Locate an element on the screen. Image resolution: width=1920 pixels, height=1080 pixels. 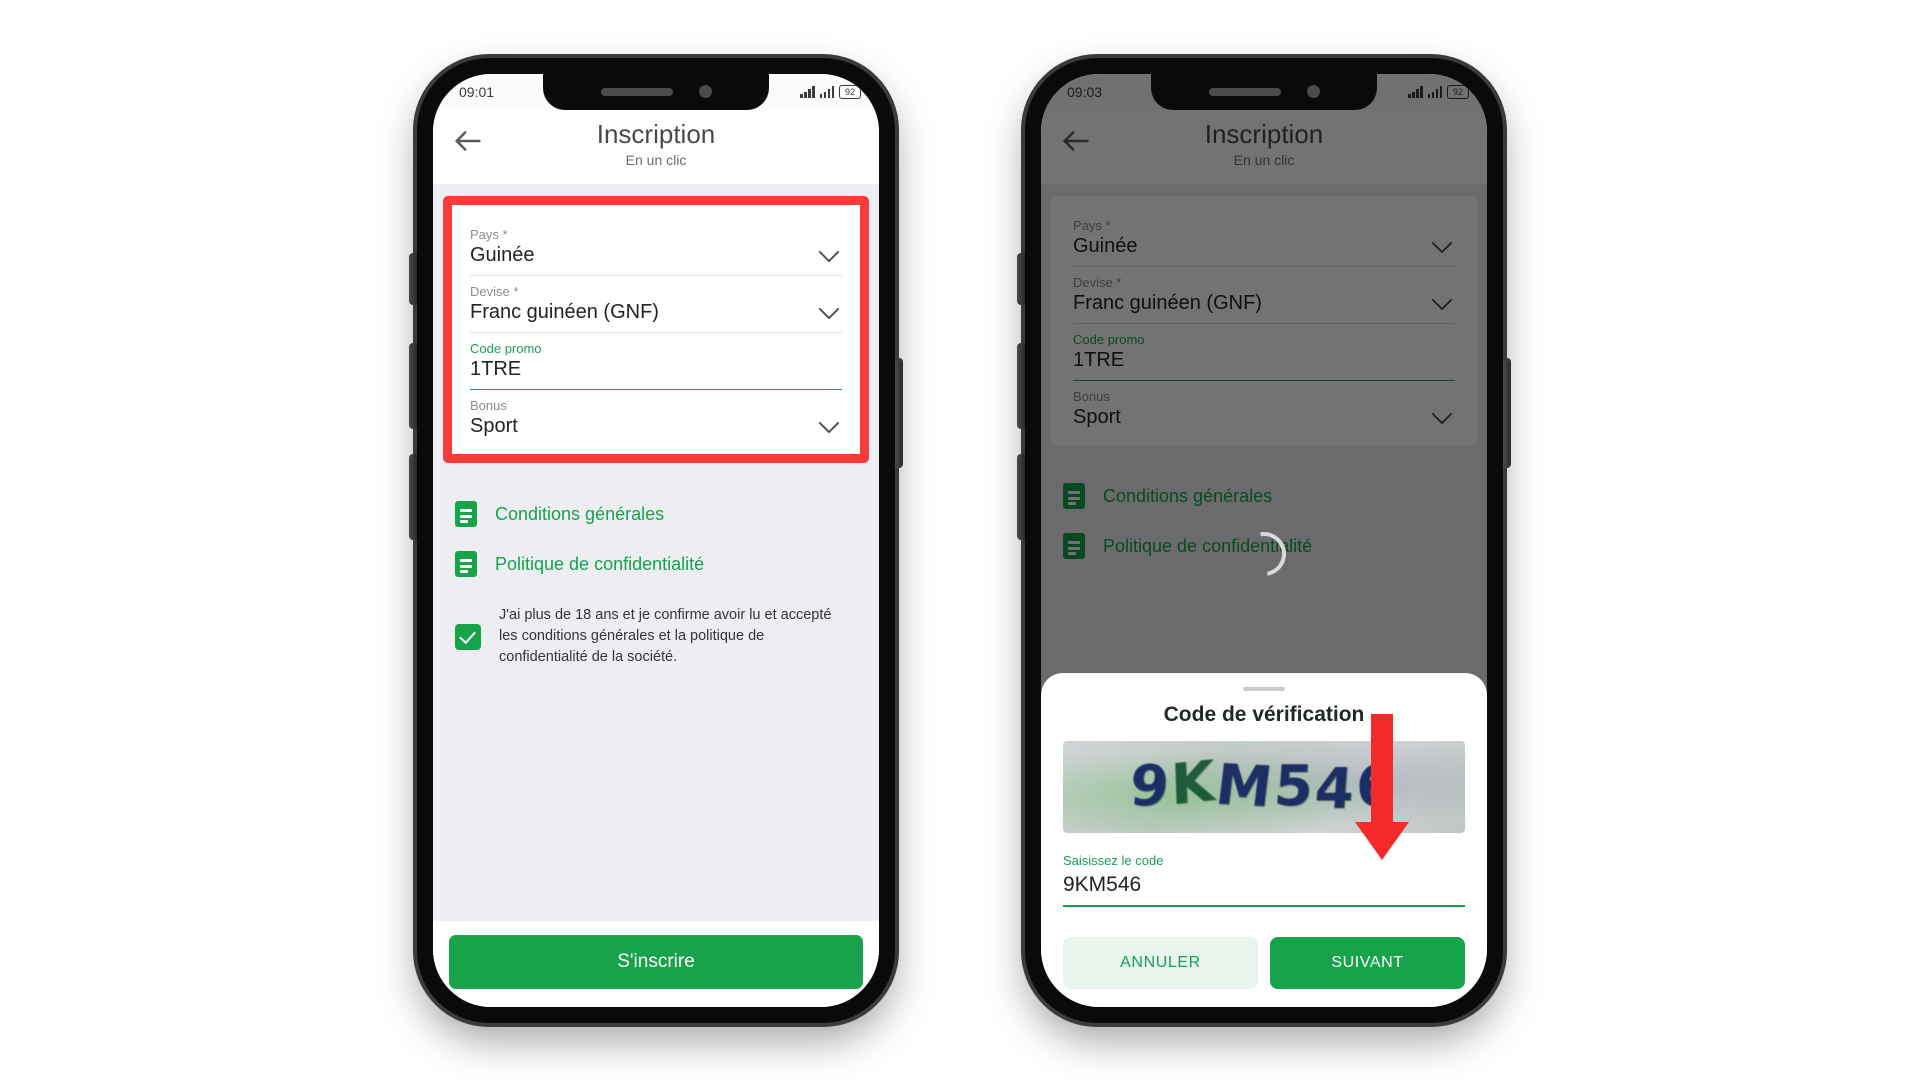
field-currency-value: Franc guinéen (GNF) is located at coordinates (564, 312).